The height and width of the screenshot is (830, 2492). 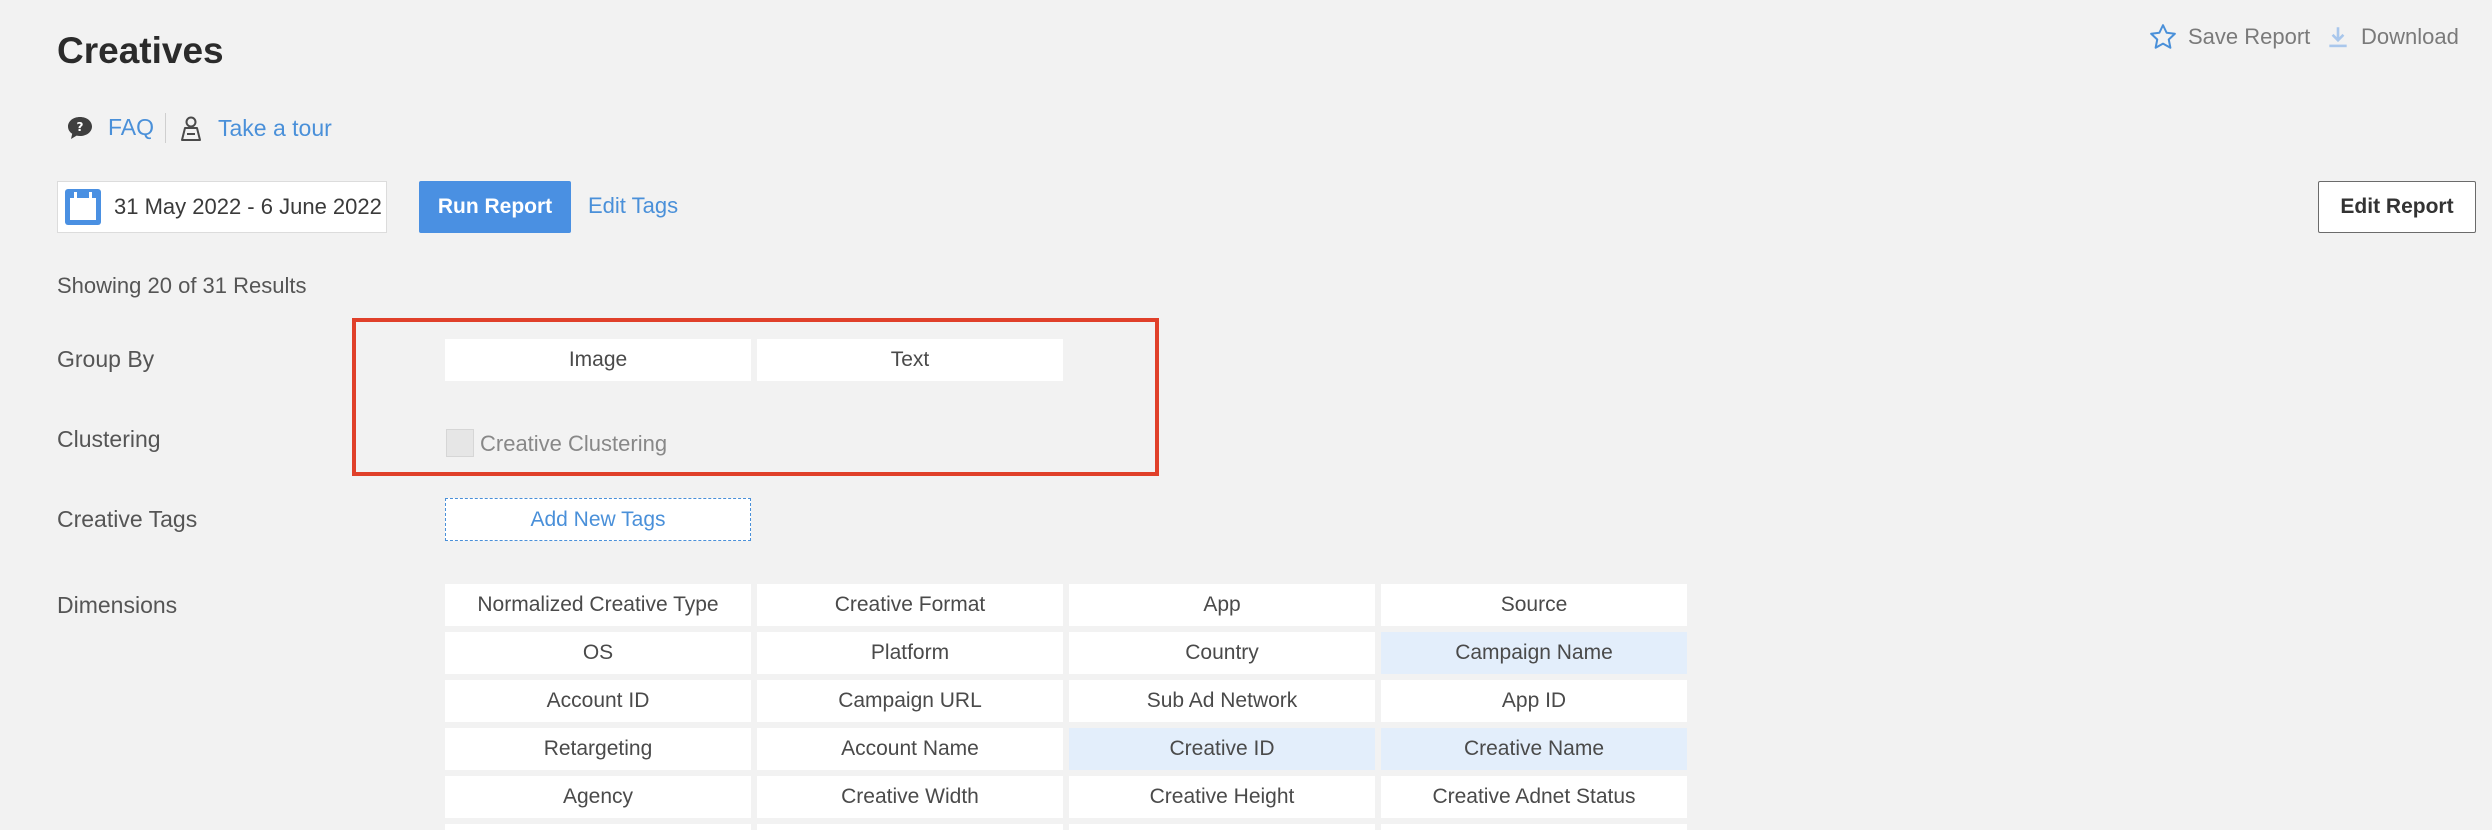 What do you see at coordinates (83, 207) in the screenshot?
I see `calendar-icon` at bounding box center [83, 207].